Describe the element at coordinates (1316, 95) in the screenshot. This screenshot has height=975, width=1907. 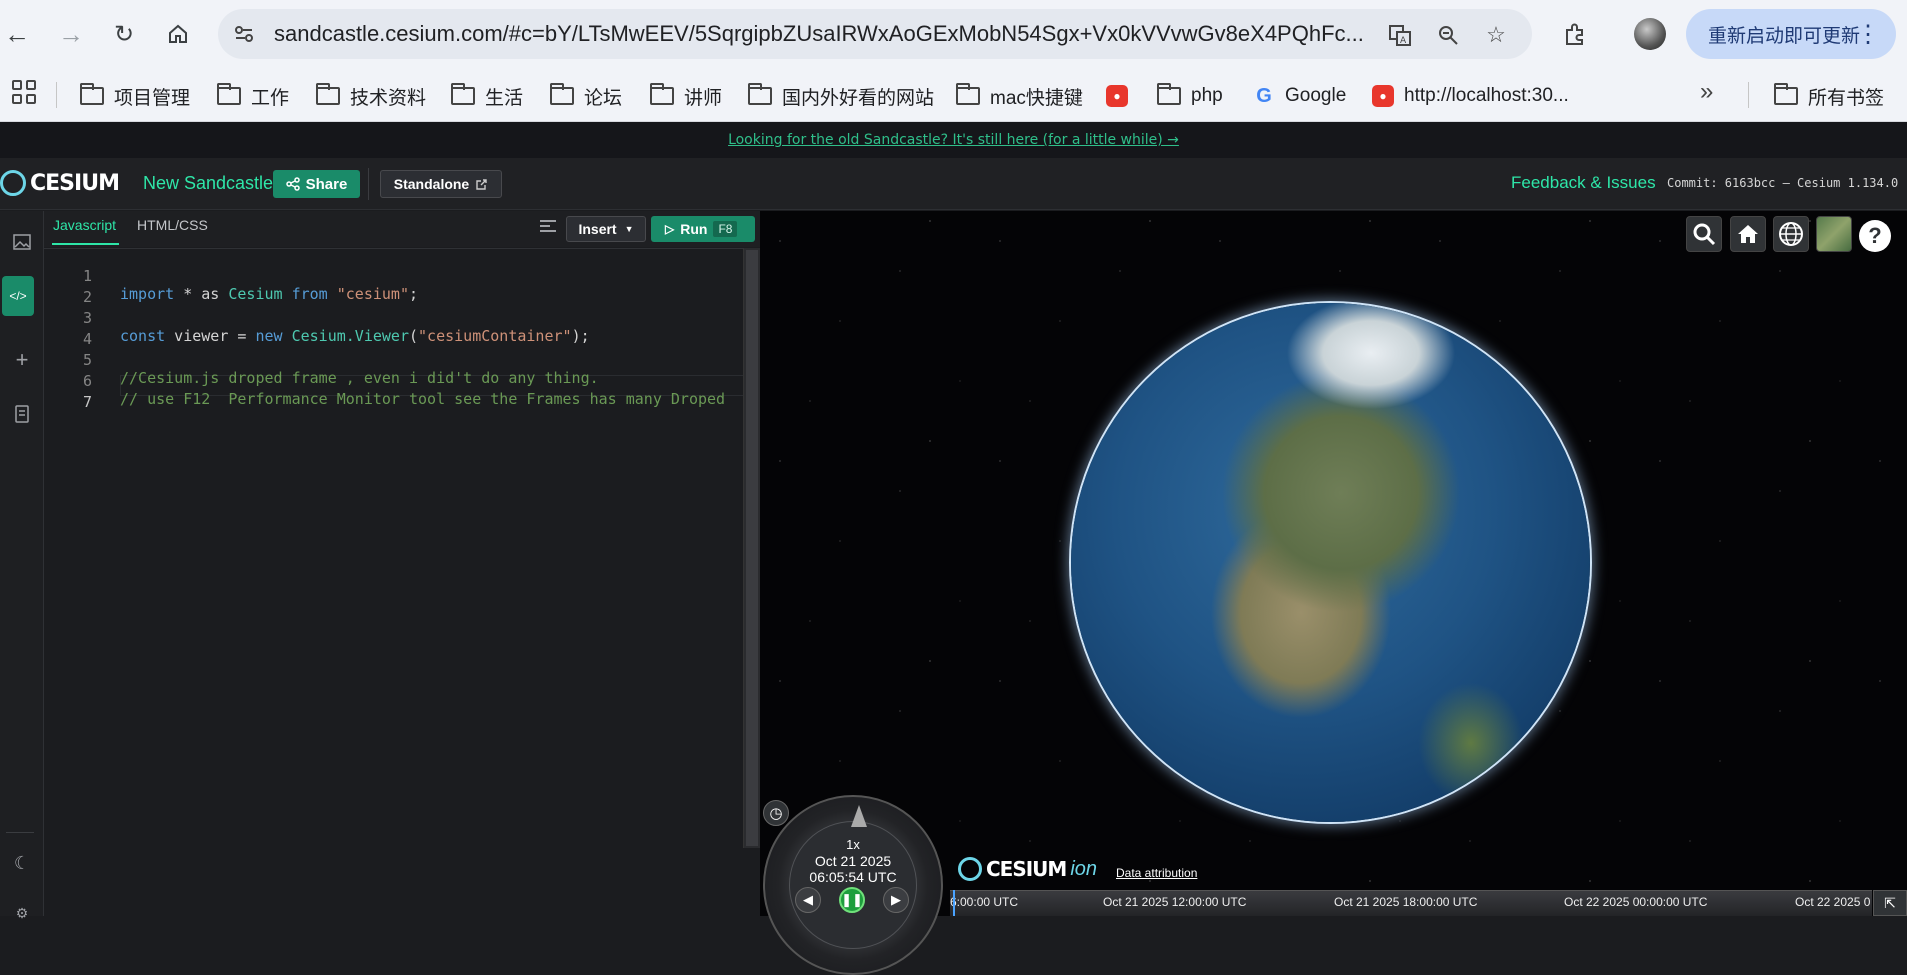
I see `bookmark-label: Google` at that location.